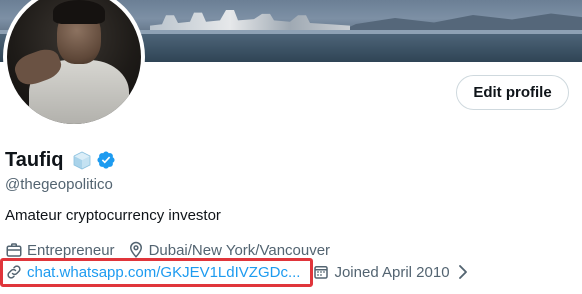 The image size is (582, 294). I want to click on edit-profile-label: Edit profile, so click(512, 92).